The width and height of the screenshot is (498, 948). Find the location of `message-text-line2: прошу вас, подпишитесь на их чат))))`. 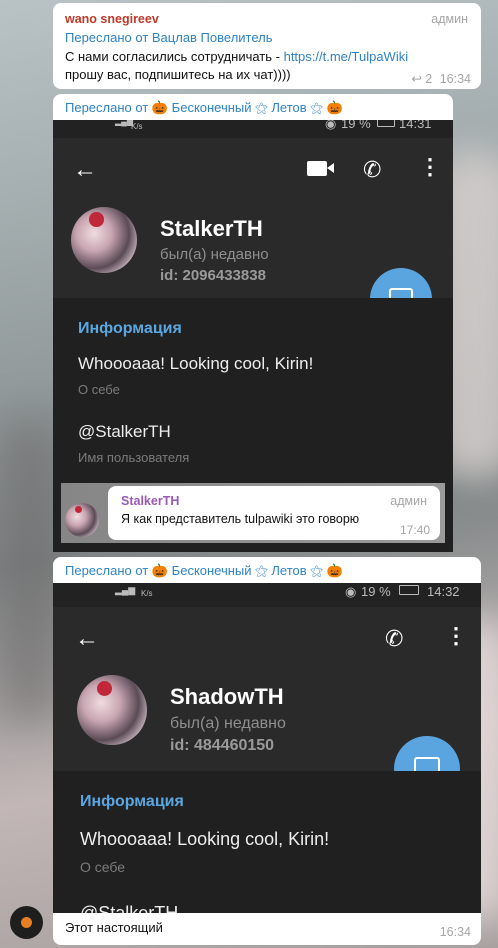

message-text-line2: прошу вас, подпишитесь на их чат)))) is located at coordinates (178, 74).